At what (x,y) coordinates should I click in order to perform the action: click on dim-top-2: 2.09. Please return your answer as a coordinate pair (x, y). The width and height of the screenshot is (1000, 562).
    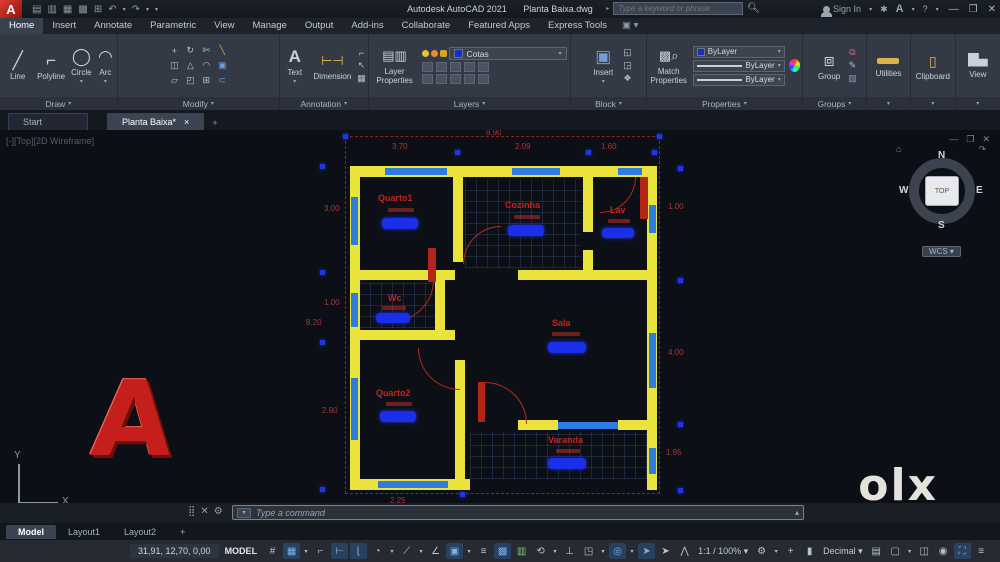
    Looking at the image, I should click on (523, 146).